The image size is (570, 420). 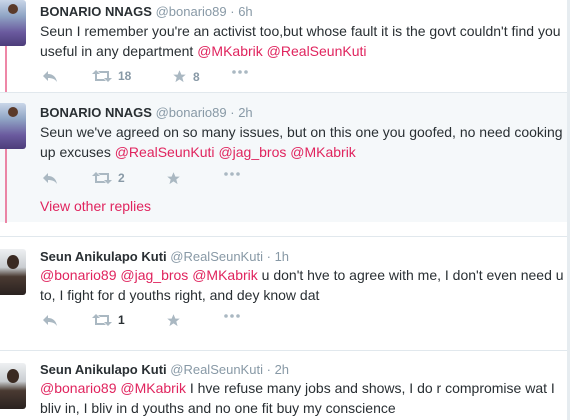 I want to click on timestamp: 6h, so click(x=245, y=11).